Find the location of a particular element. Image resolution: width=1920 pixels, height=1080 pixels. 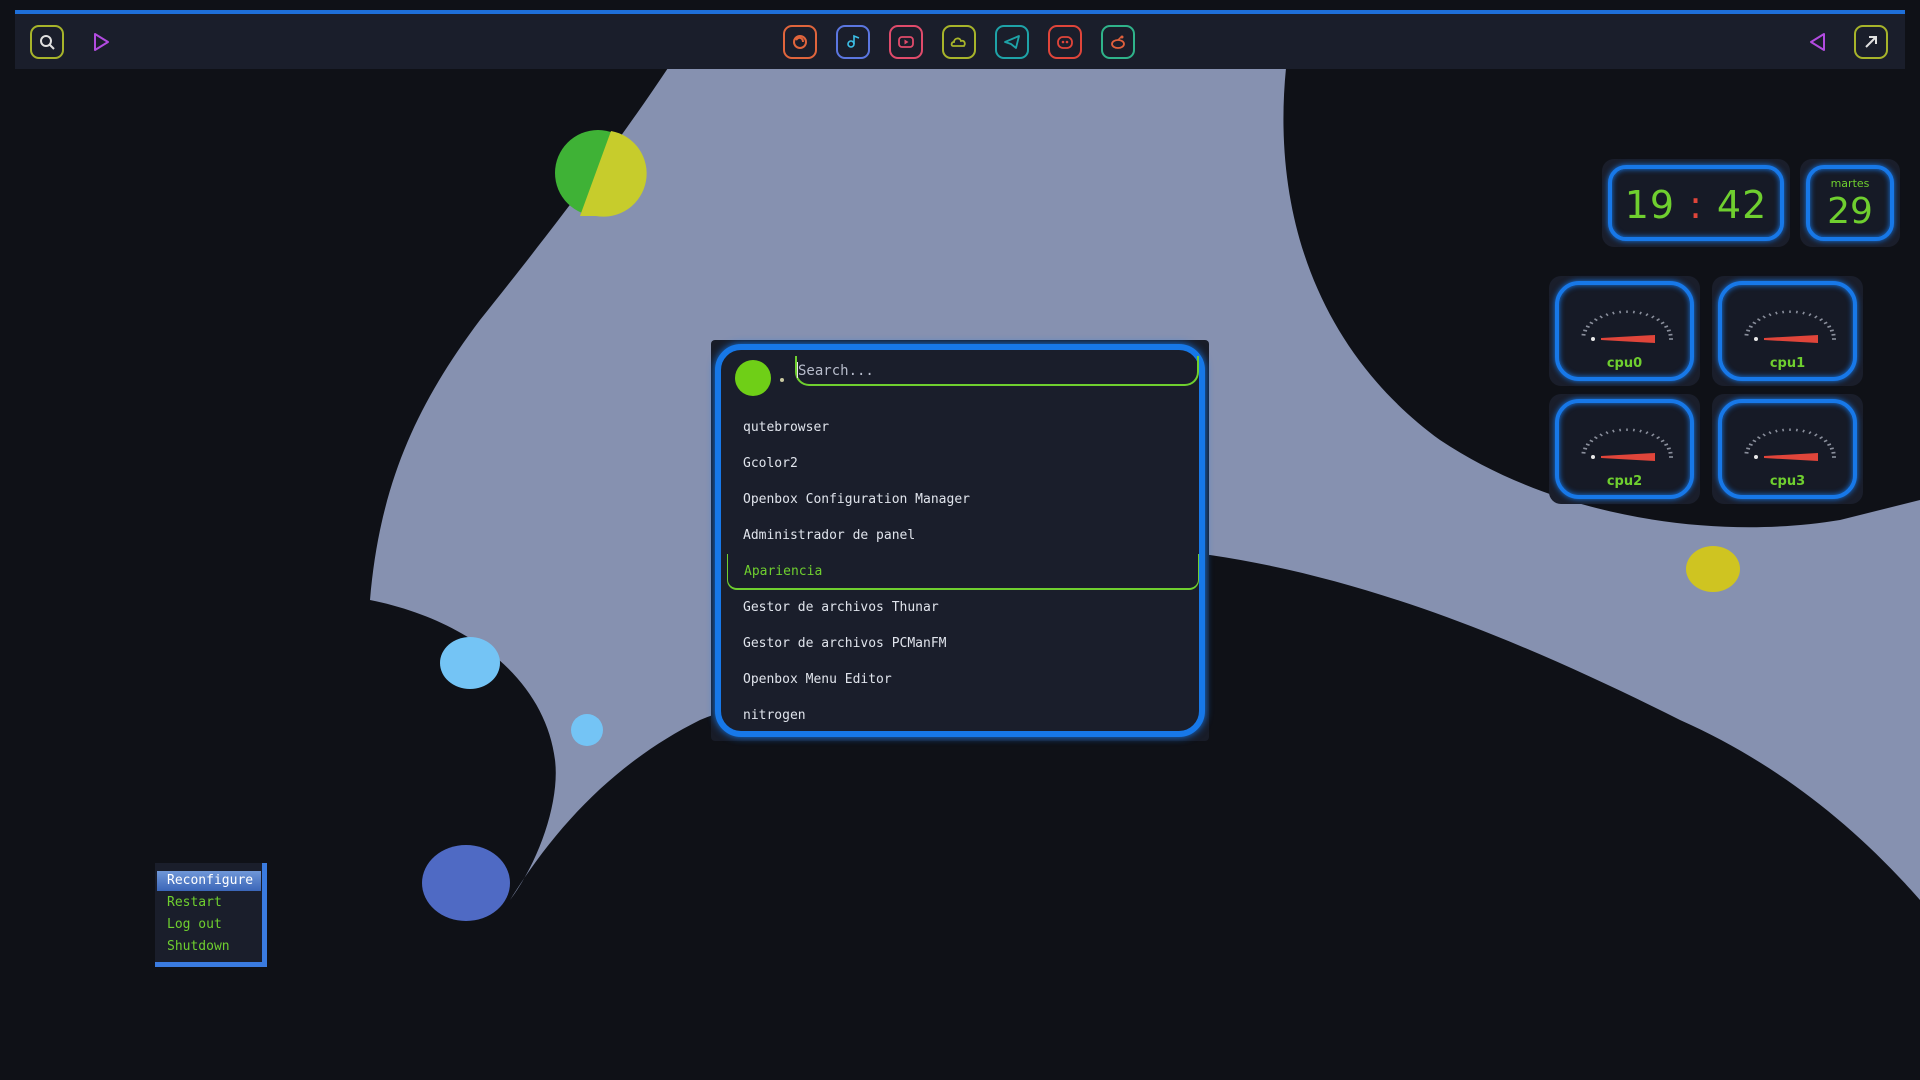

back-triangle-icon is located at coordinates (1817, 42).